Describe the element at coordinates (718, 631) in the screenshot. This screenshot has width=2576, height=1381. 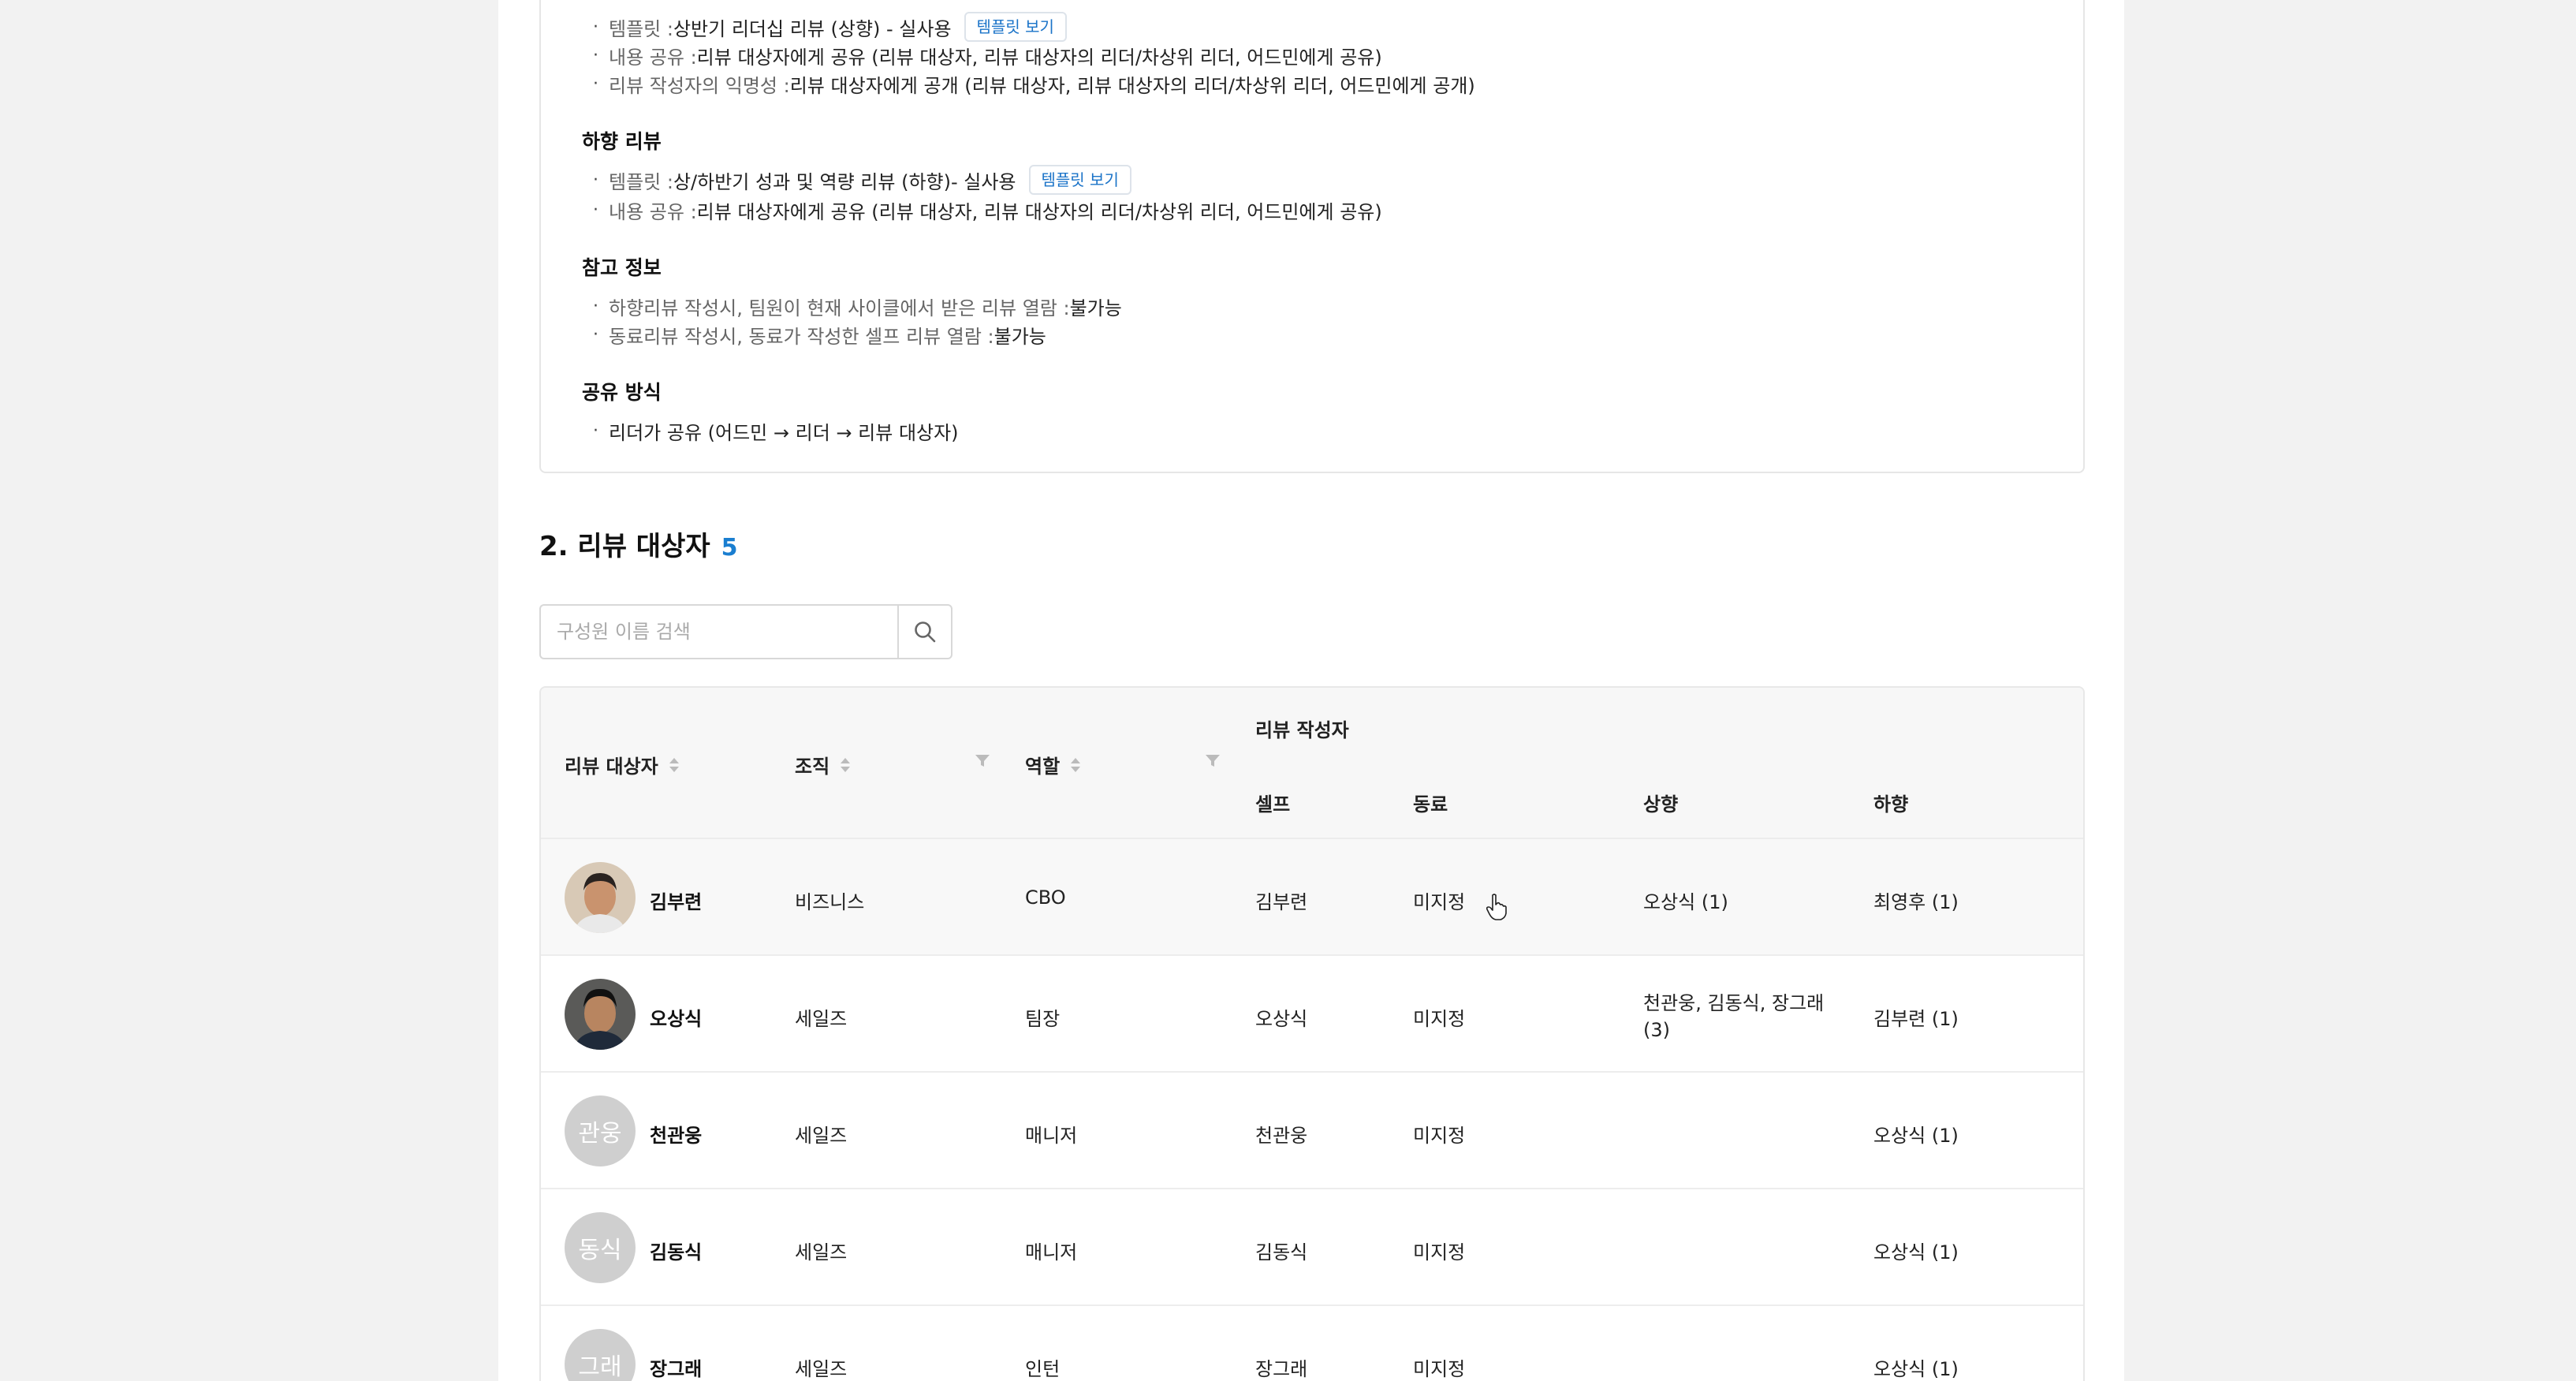
I see `member-search-input` at that location.